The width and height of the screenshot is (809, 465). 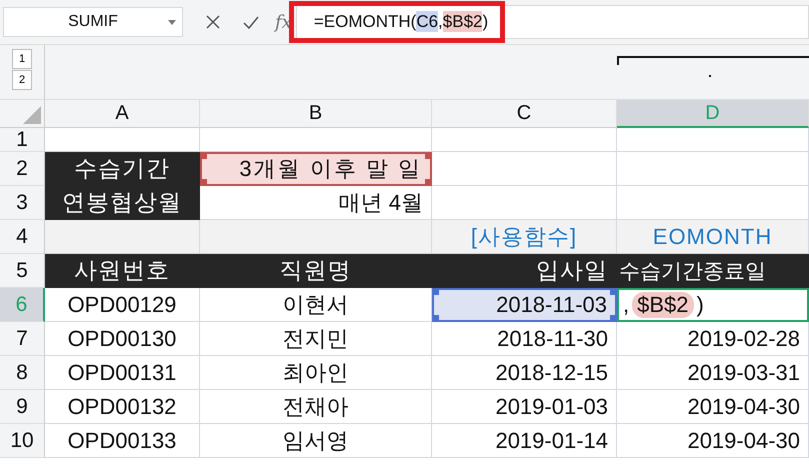 What do you see at coordinates (122, 441) in the screenshot?
I see `table-cell: OPD00133` at bounding box center [122, 441].